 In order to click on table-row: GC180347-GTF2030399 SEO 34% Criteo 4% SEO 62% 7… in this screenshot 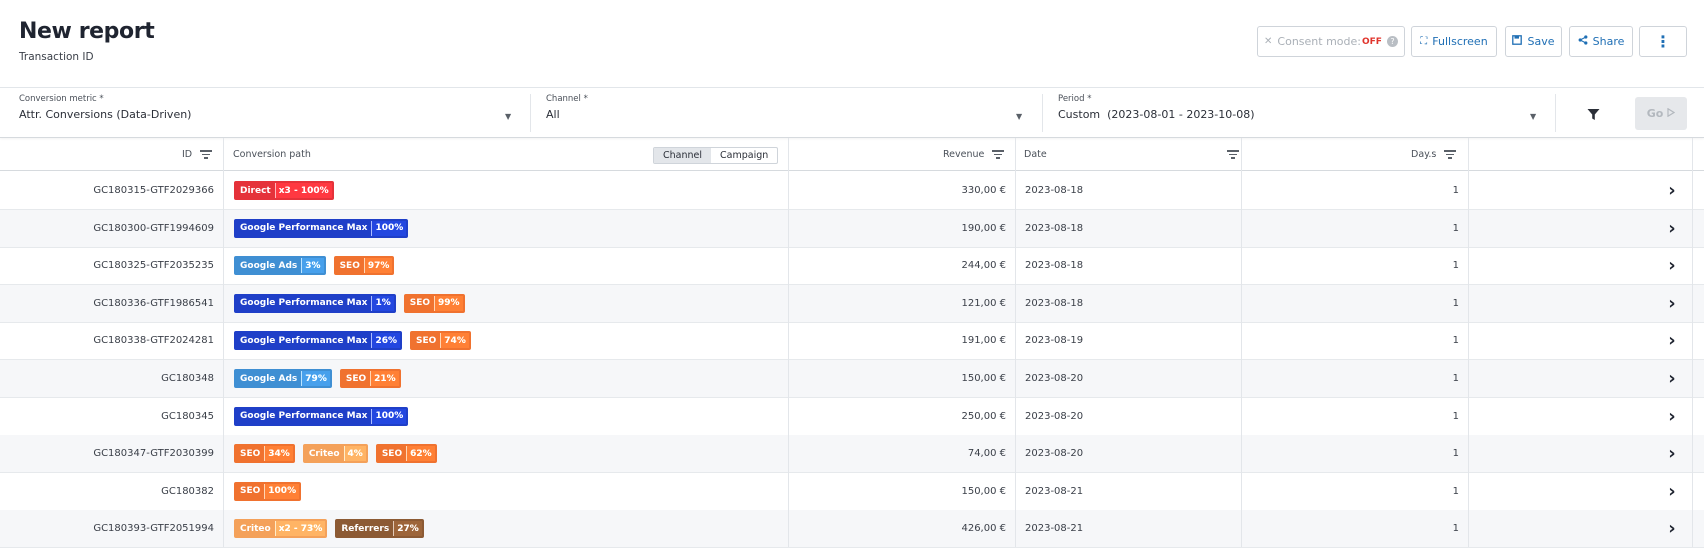, I will do `click(852, 454)`.